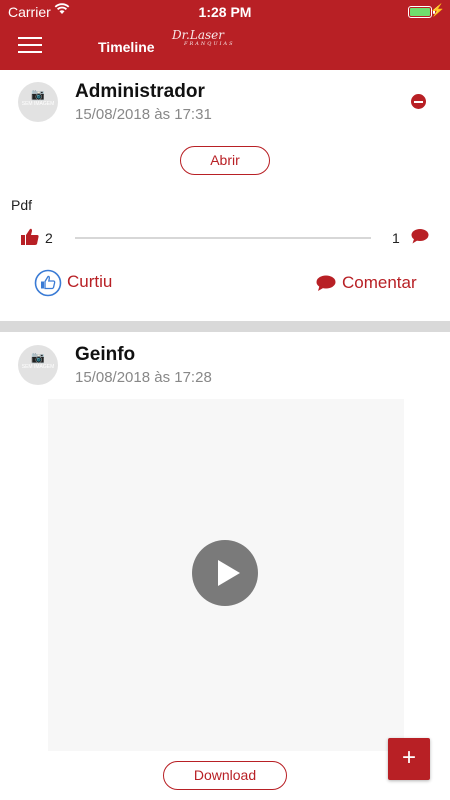 This screenshot has width=450, height=800. What do you see at coordinates (22, 205) in the screenshot?
I see `attachment-label: Pdf` at bounding box center [22, 205].